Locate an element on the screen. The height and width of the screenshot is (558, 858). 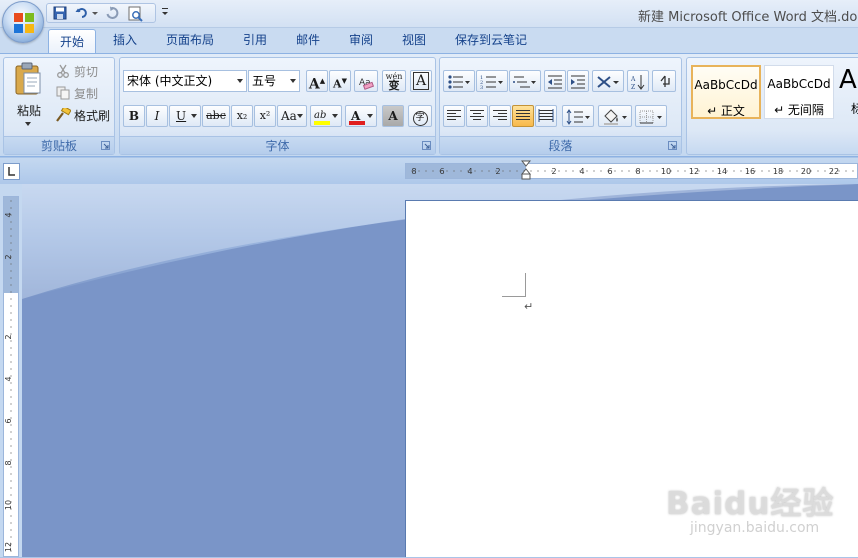
font-name-combo: 宋体 (中文正文) is located at coordinates (185, 81).